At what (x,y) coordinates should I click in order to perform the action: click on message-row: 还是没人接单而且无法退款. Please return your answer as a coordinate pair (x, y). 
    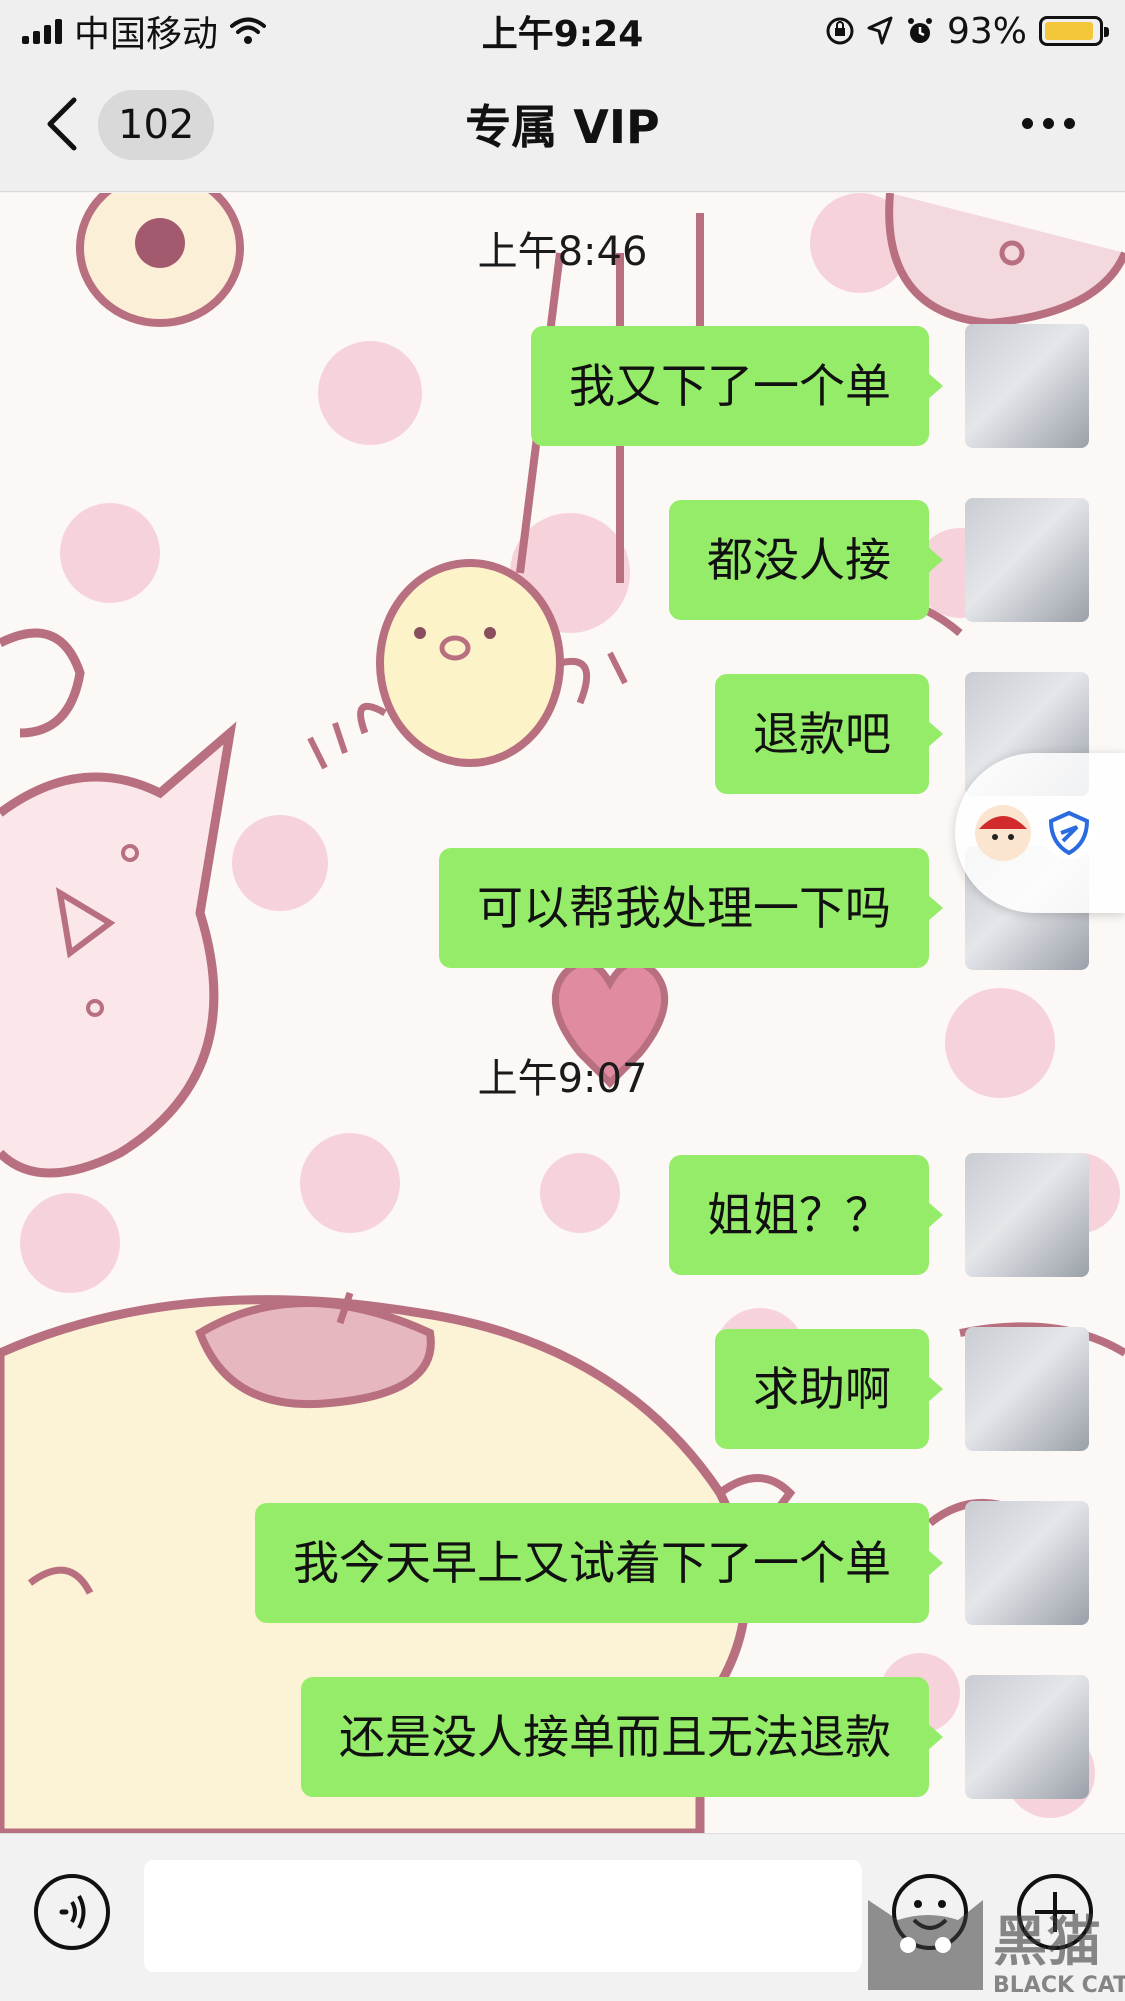
    Looking at the image, I should click on (562, 1737).